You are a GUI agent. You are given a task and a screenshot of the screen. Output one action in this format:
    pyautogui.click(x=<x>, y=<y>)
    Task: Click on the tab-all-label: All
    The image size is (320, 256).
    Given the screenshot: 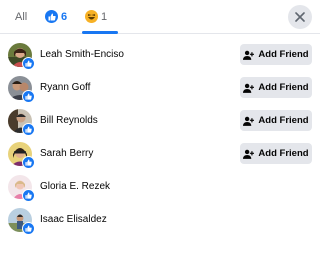 What is the action you would take?
    pyautogui.click(x=21, y=16)
    